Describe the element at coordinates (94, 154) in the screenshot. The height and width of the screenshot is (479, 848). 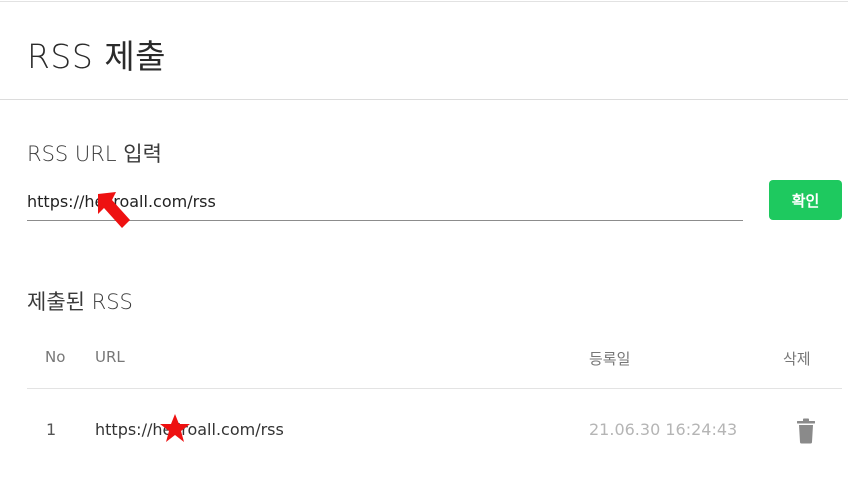
I see `rss-url-input-heading: RSS URL 입력` at that location.